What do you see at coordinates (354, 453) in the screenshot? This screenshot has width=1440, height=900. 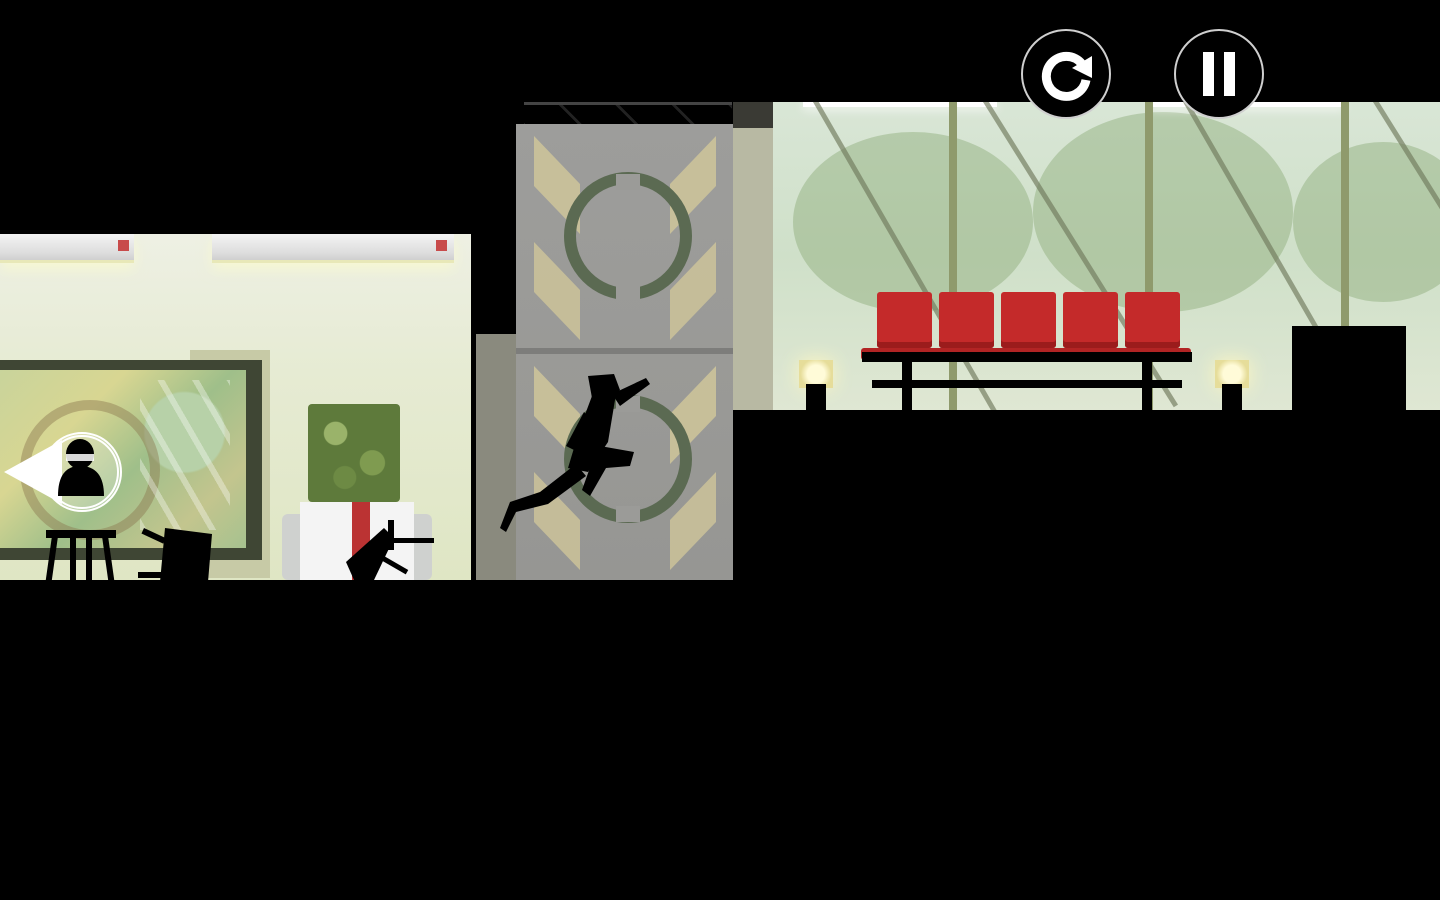 I see `hedge-bush` at bounding box center [354, 453].